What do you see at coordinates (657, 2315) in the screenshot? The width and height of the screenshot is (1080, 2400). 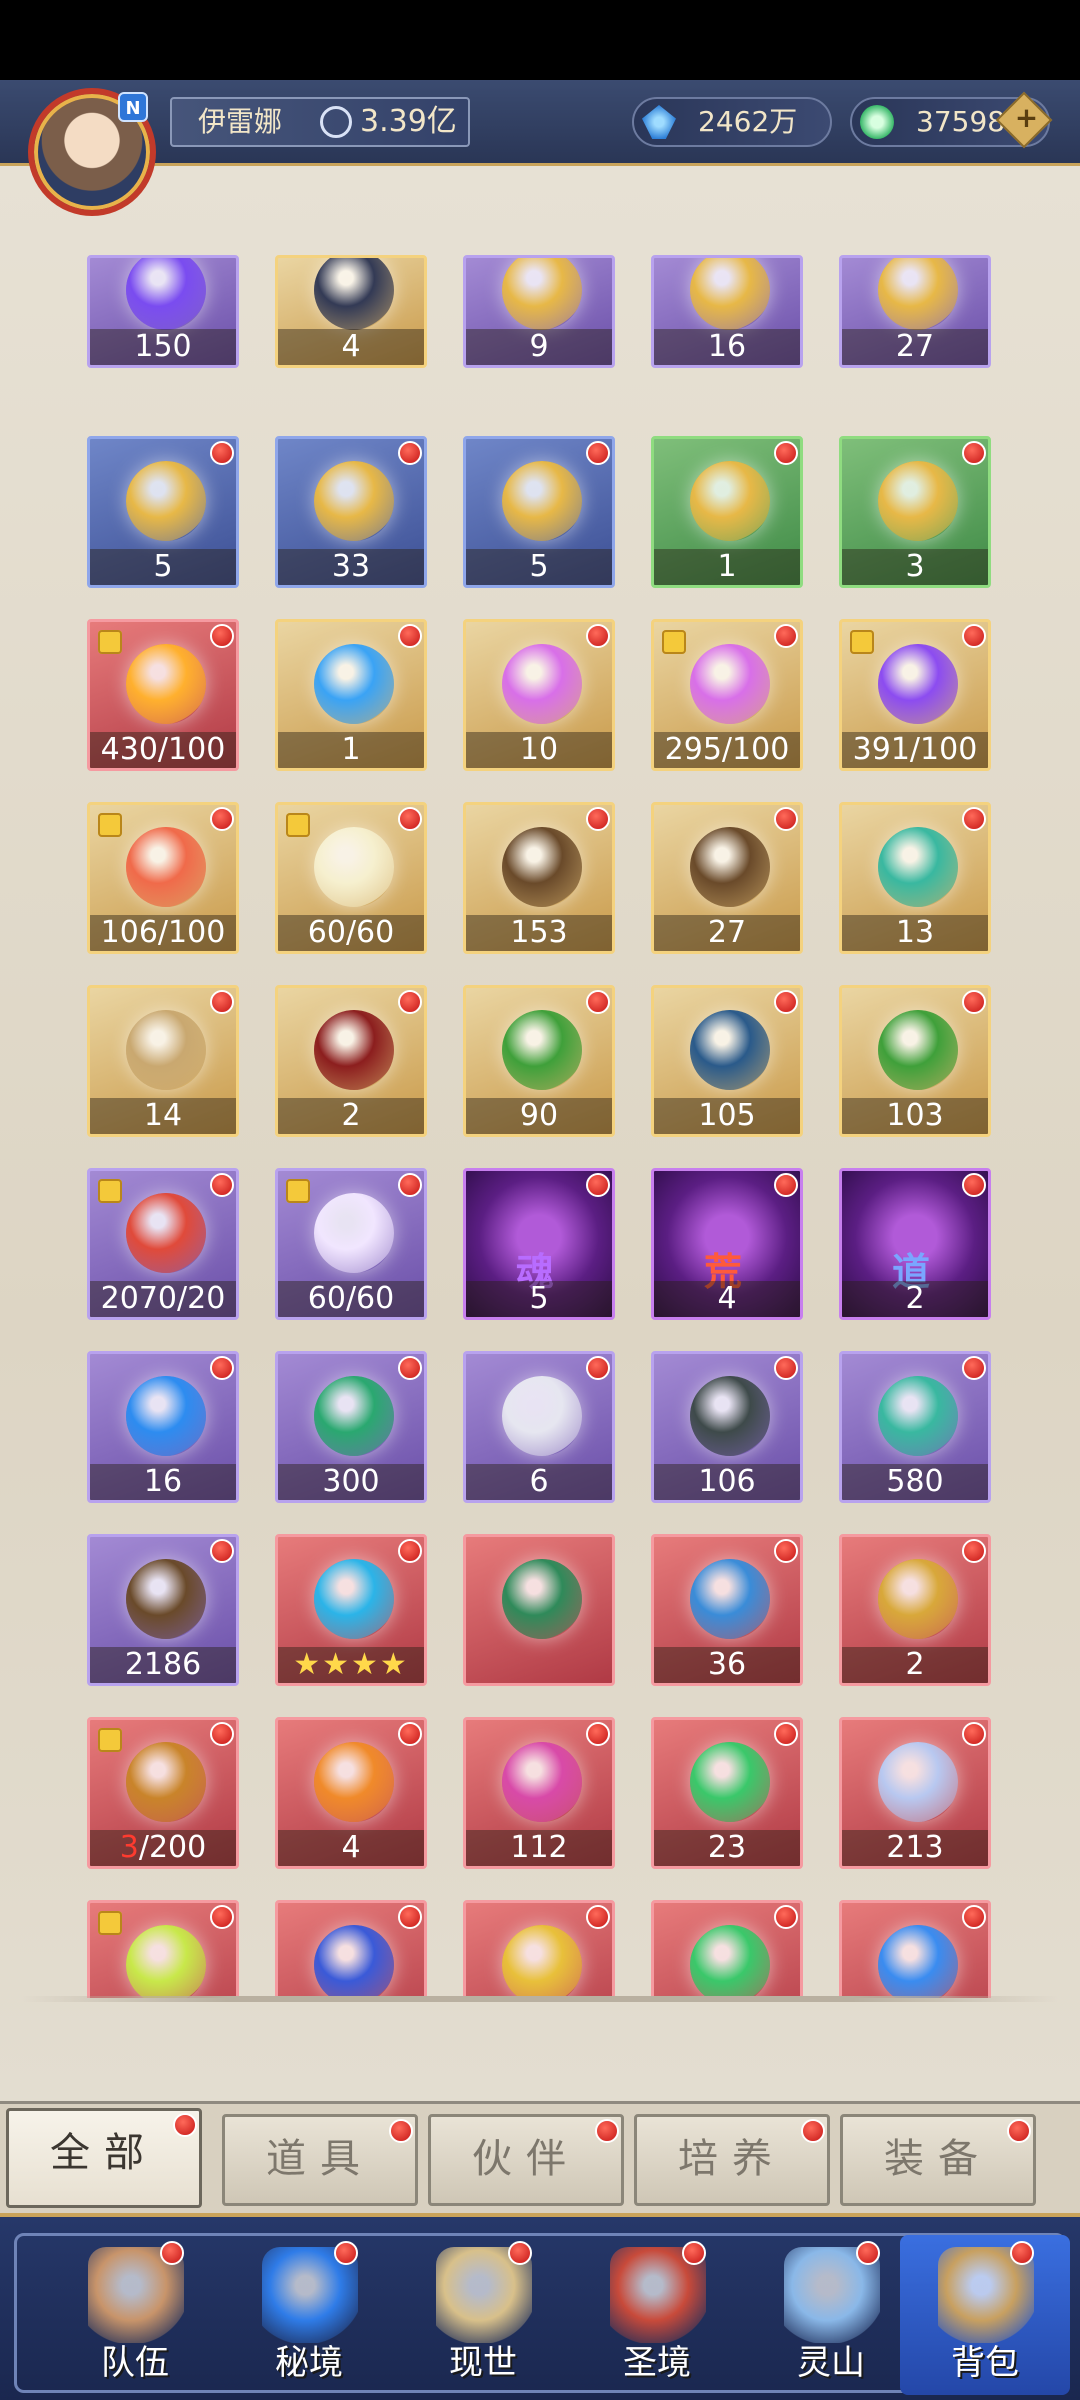 I see `nav-item: 圣境` at bounding box center [657, 2315].